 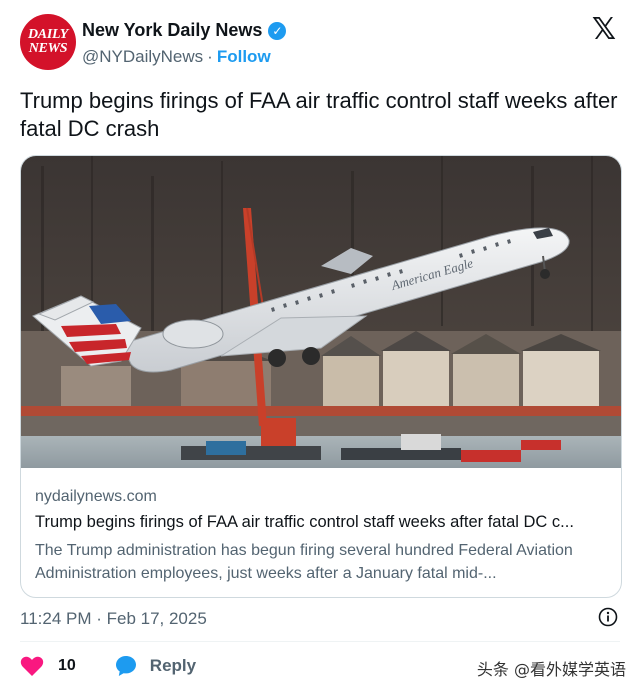 I want to click on name-row: New York Daily News ✓, so click(x=184, y=30).